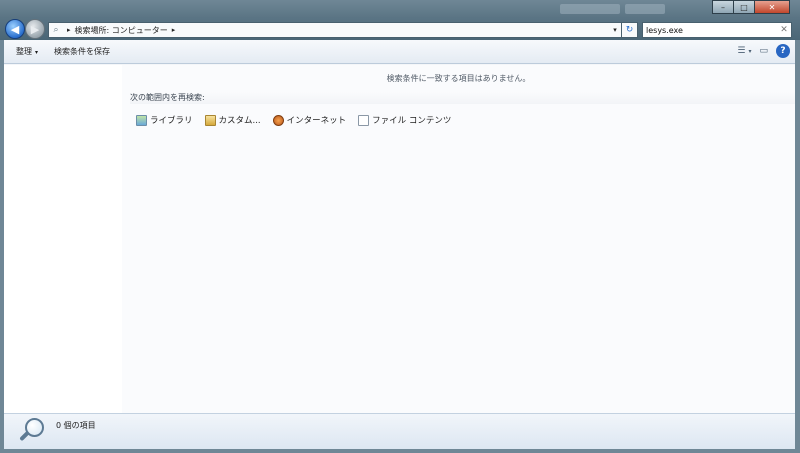  What do you see at coordinates (210, 120) in the screenshot?
I see `custom-folder-icon` at bounding box center [210, 120].